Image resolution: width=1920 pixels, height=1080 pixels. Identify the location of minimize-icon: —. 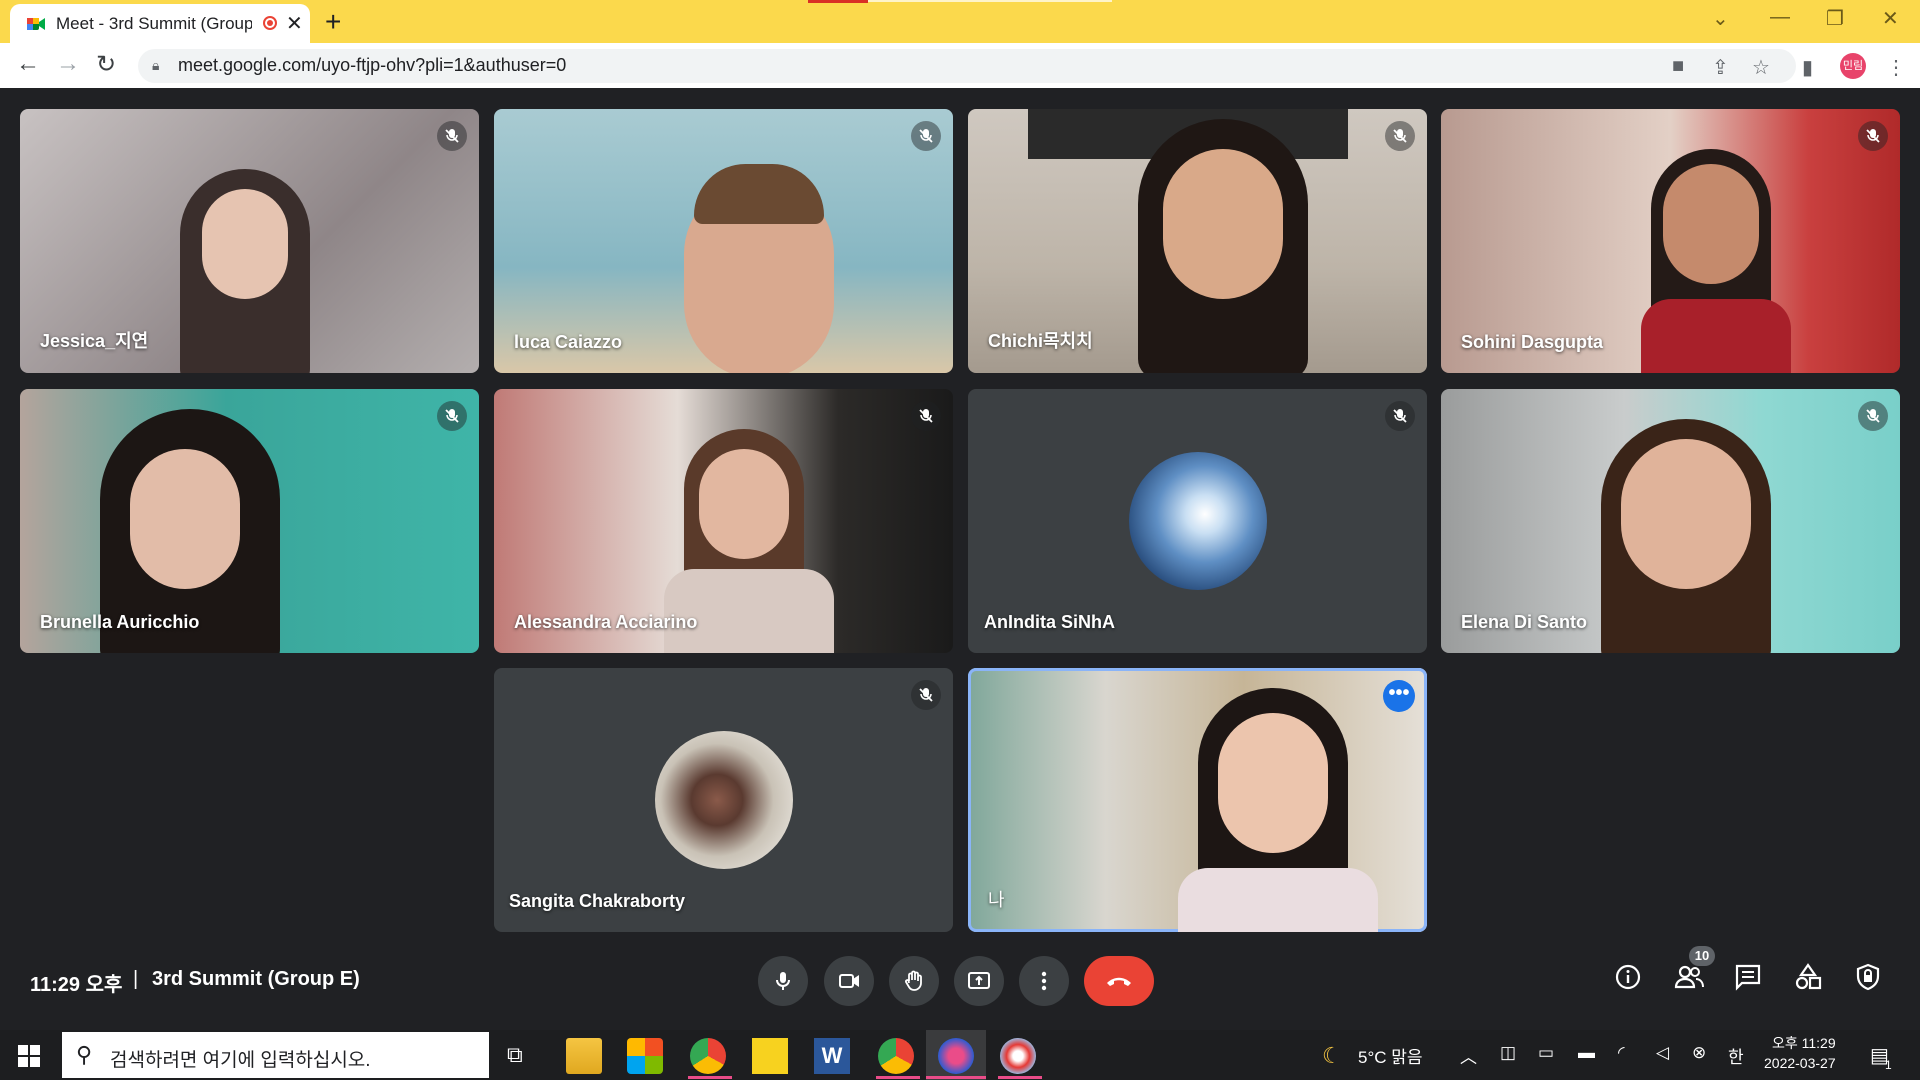
(1780, 17).